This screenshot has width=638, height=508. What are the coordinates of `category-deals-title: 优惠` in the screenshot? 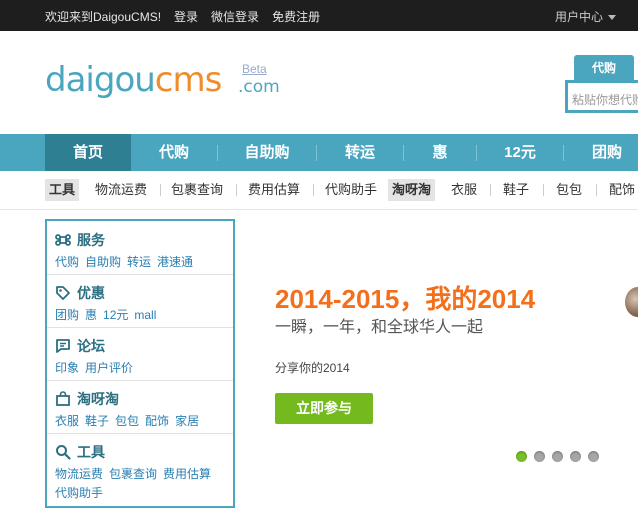 It's located at (91, 293).